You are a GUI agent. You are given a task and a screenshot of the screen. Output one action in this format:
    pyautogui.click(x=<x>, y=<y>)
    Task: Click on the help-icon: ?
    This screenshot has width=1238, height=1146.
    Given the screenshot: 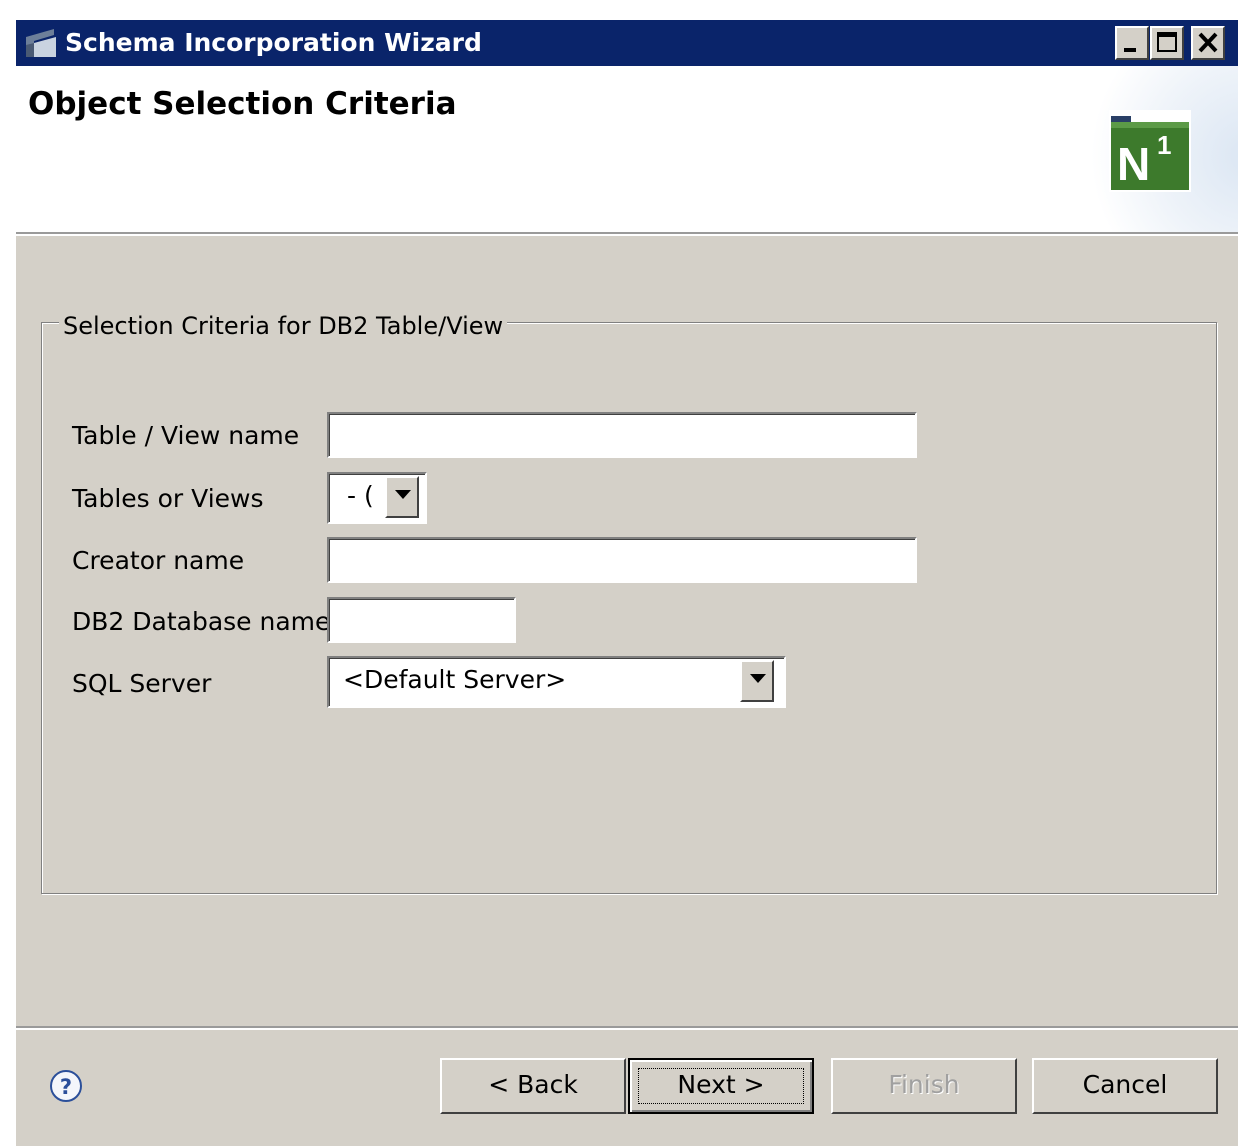 What is the action you would take?
    pyautogui.click(x=66, y=1086)
    